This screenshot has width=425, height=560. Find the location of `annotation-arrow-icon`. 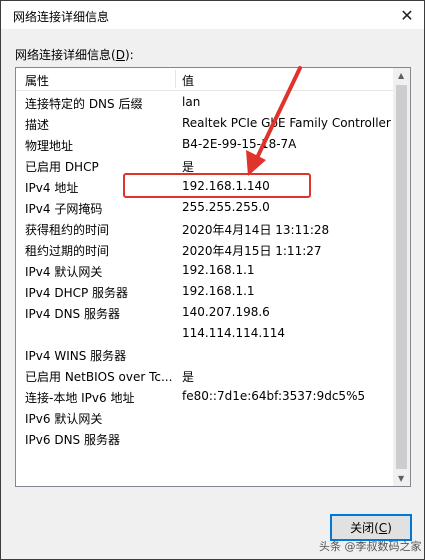

annotation-arrow-icon is located at coordinates (274, 121).